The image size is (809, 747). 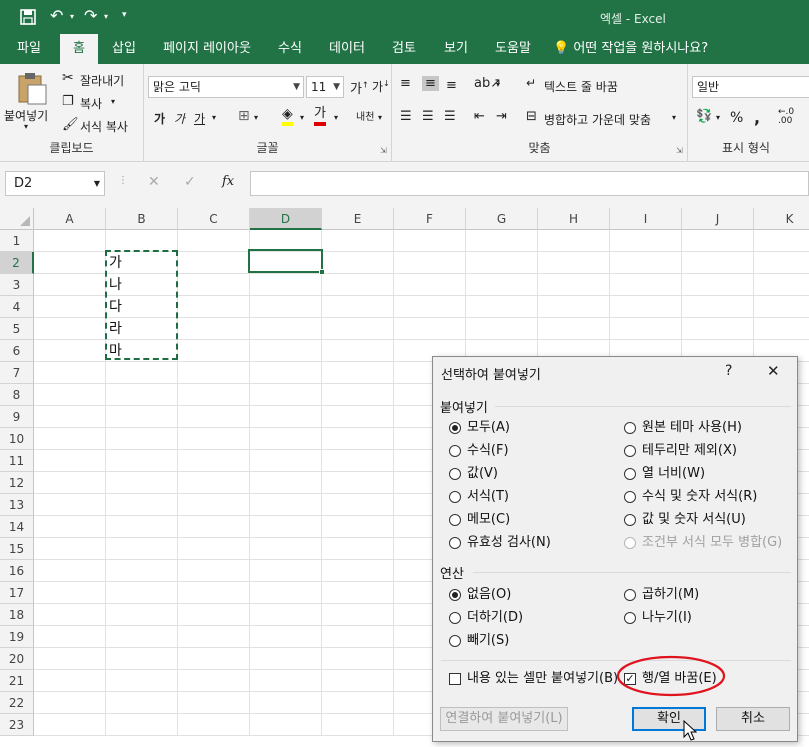 What do you see at coordinates (102, 80) in the screenshot?
I see `cut-button: 잘라내기` at bounding box center [102, 80].